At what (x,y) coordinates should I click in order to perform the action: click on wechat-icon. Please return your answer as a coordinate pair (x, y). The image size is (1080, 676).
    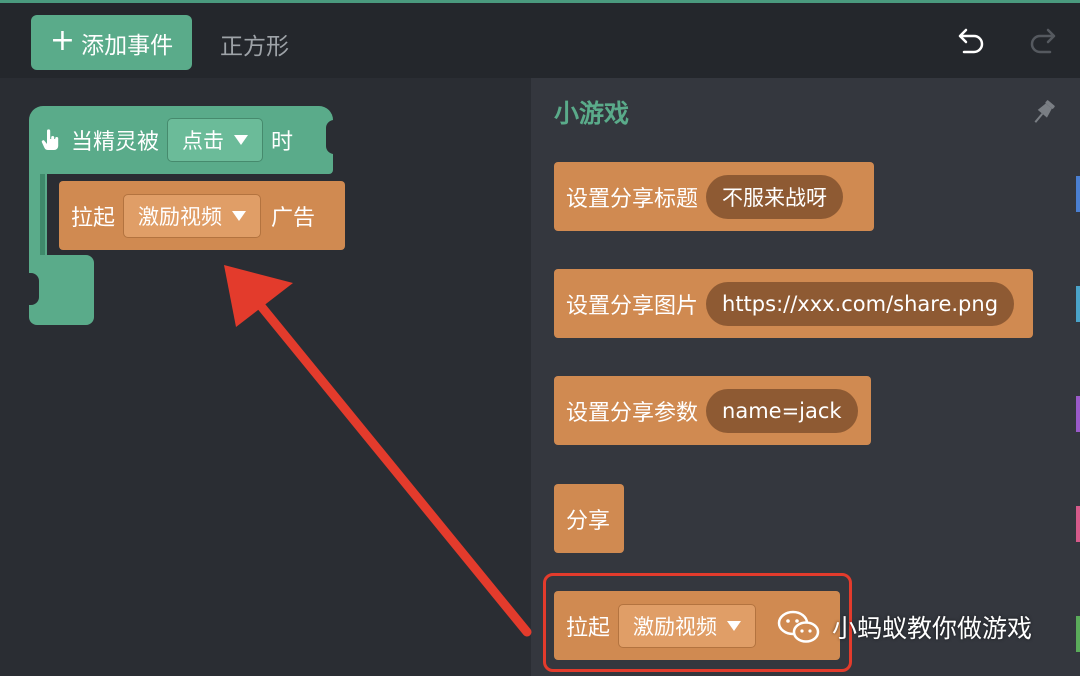
    Looking at the image, I should click on (798, 626).